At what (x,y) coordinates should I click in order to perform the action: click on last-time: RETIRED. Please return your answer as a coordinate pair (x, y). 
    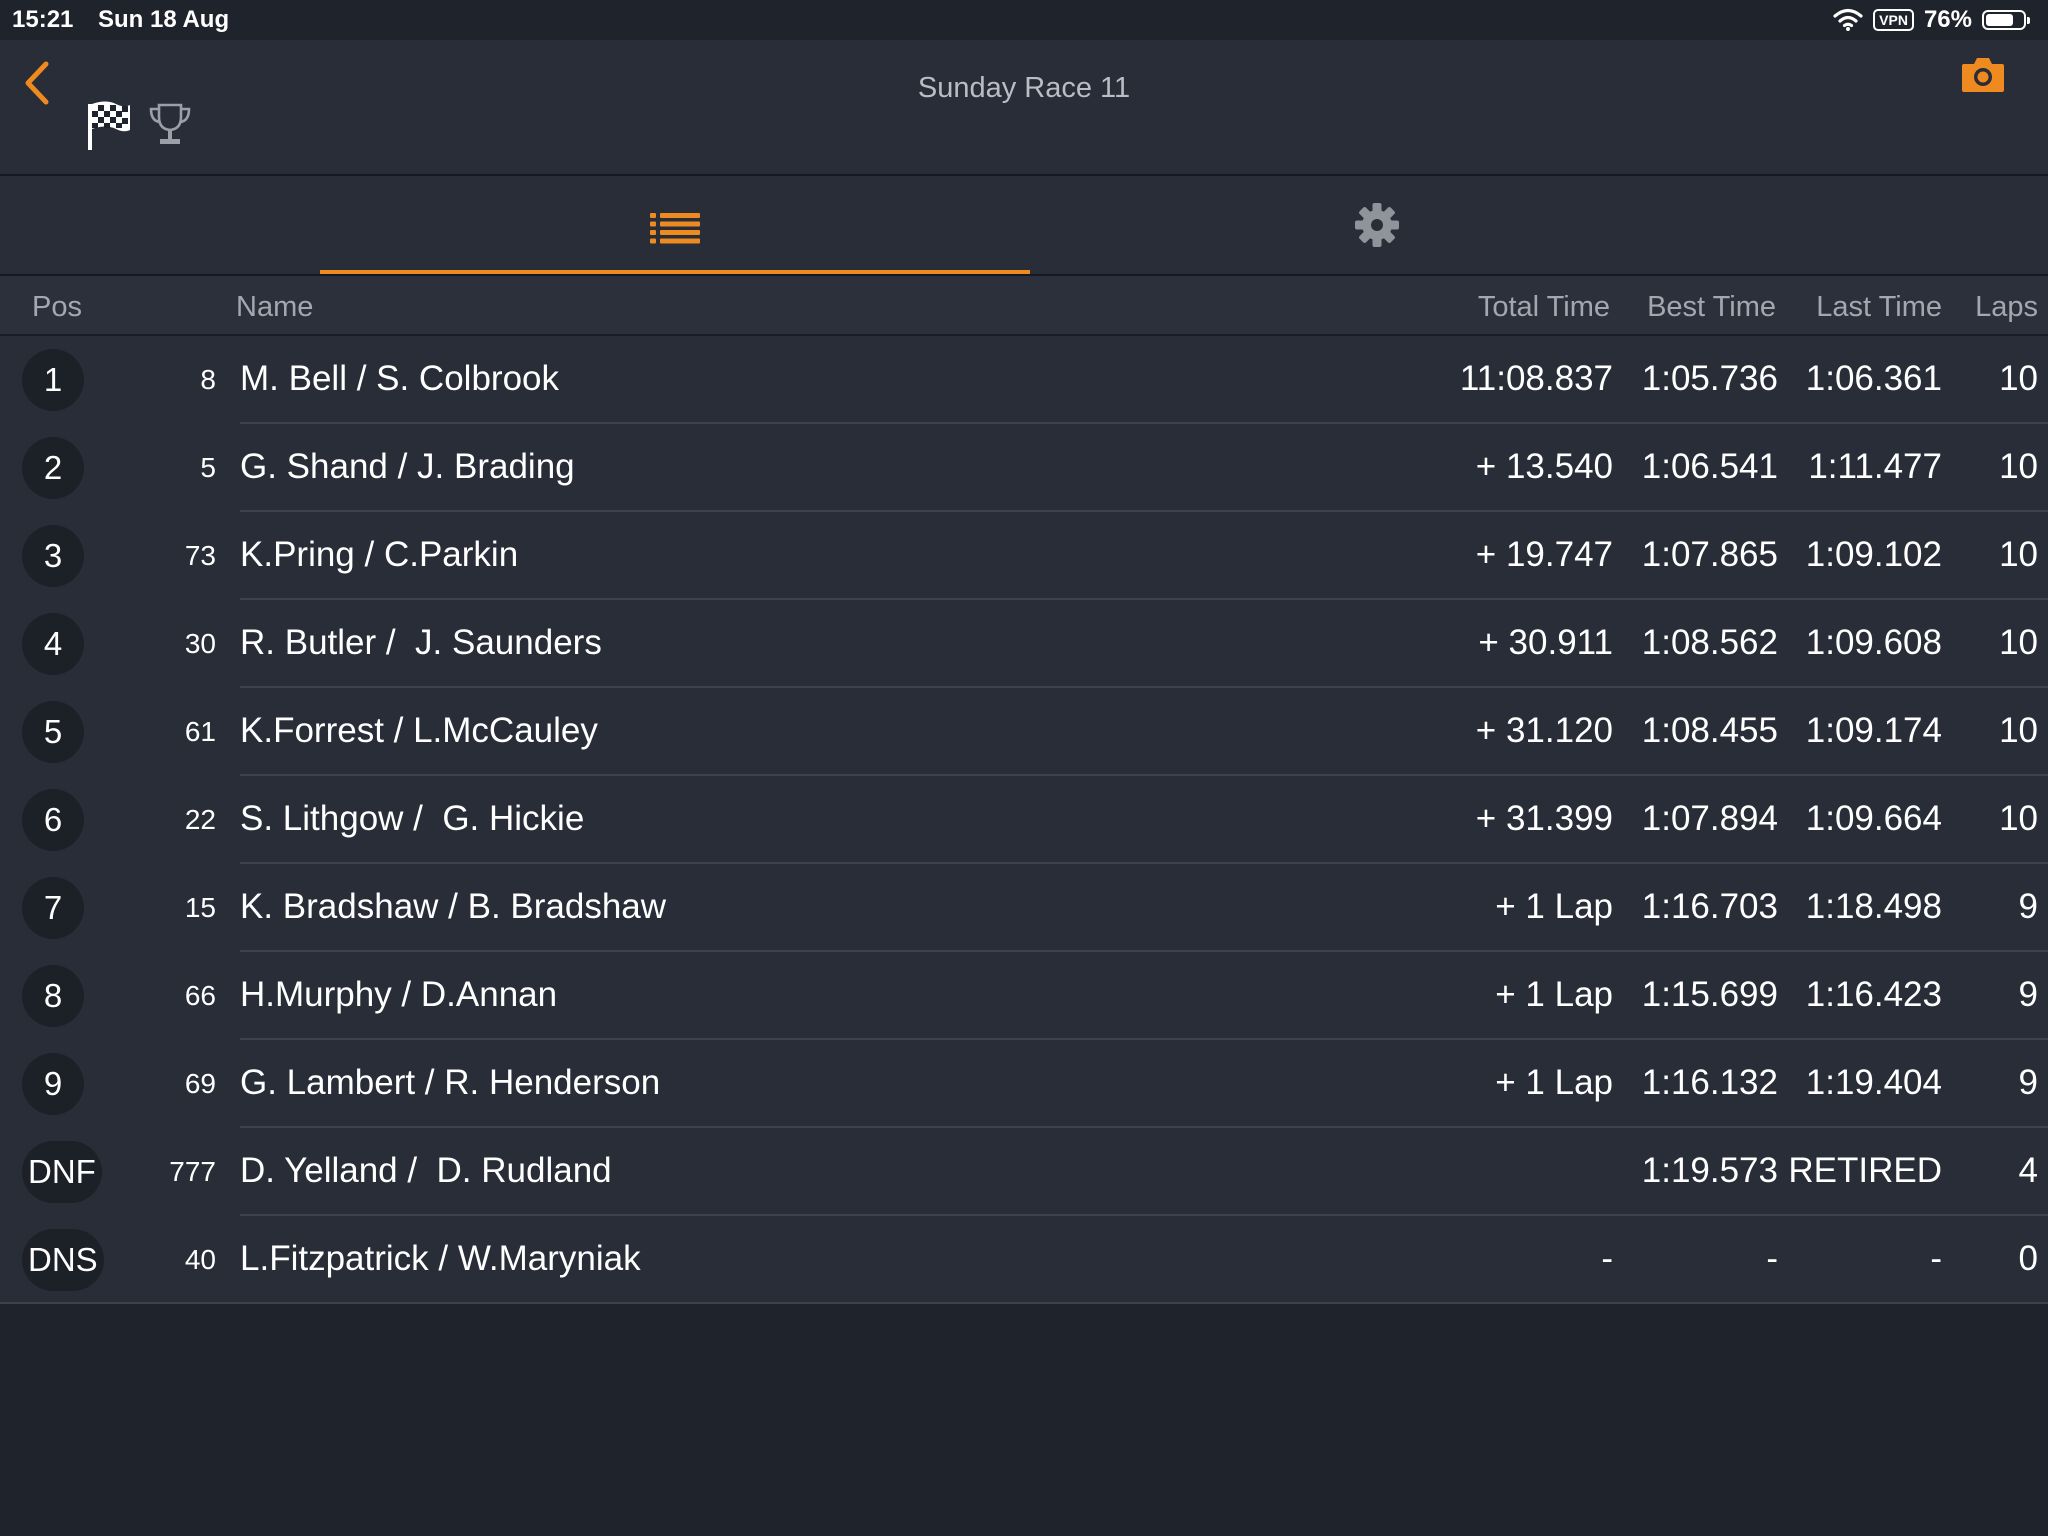
    Looking at the image, I should click on (1865, 1170).